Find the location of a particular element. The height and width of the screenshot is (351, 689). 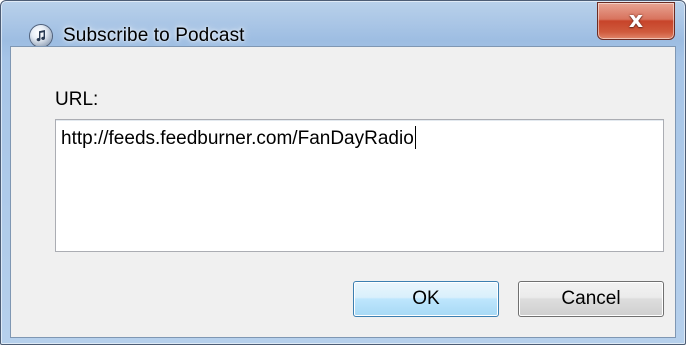

url-input-value: http://feeds.feedburner.com/FanDayRadio is located at coordinates (237, 138).